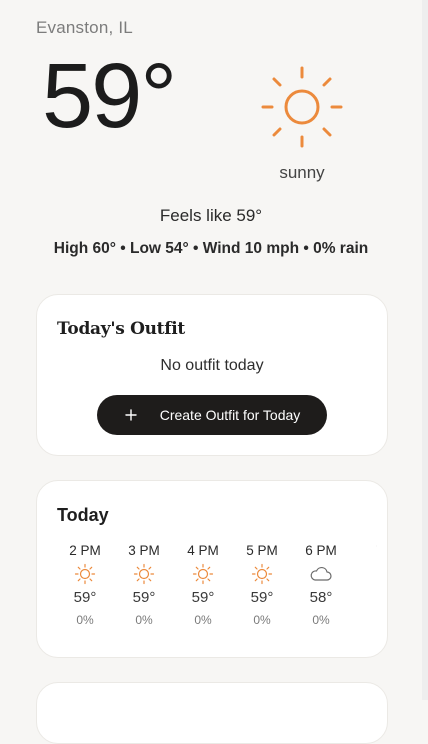  I want to click on hour-time: 2 PM, so click(85, 550).